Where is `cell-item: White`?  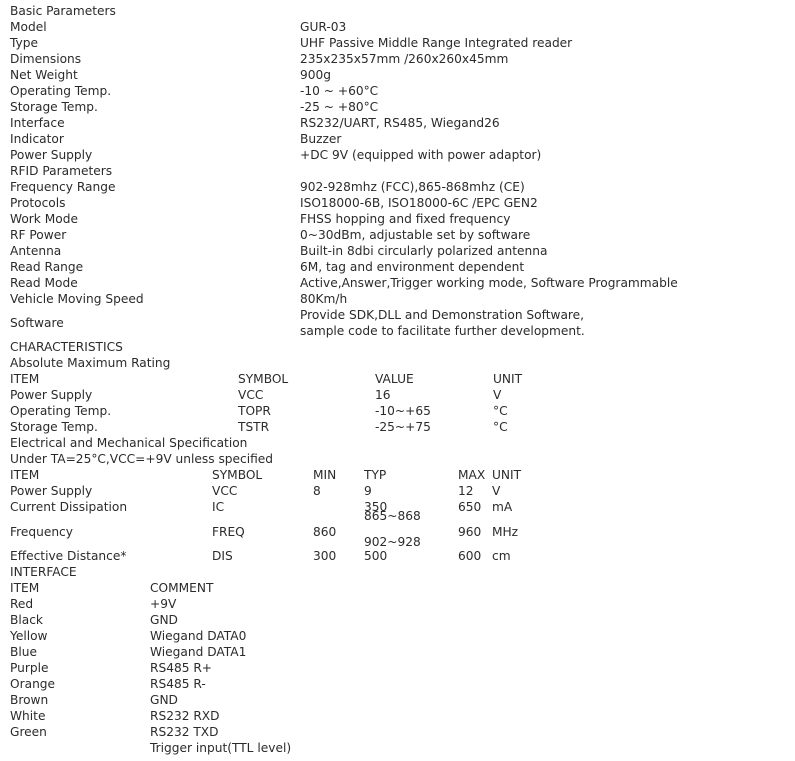 cell-item: White is located at coordinates (28, 716).